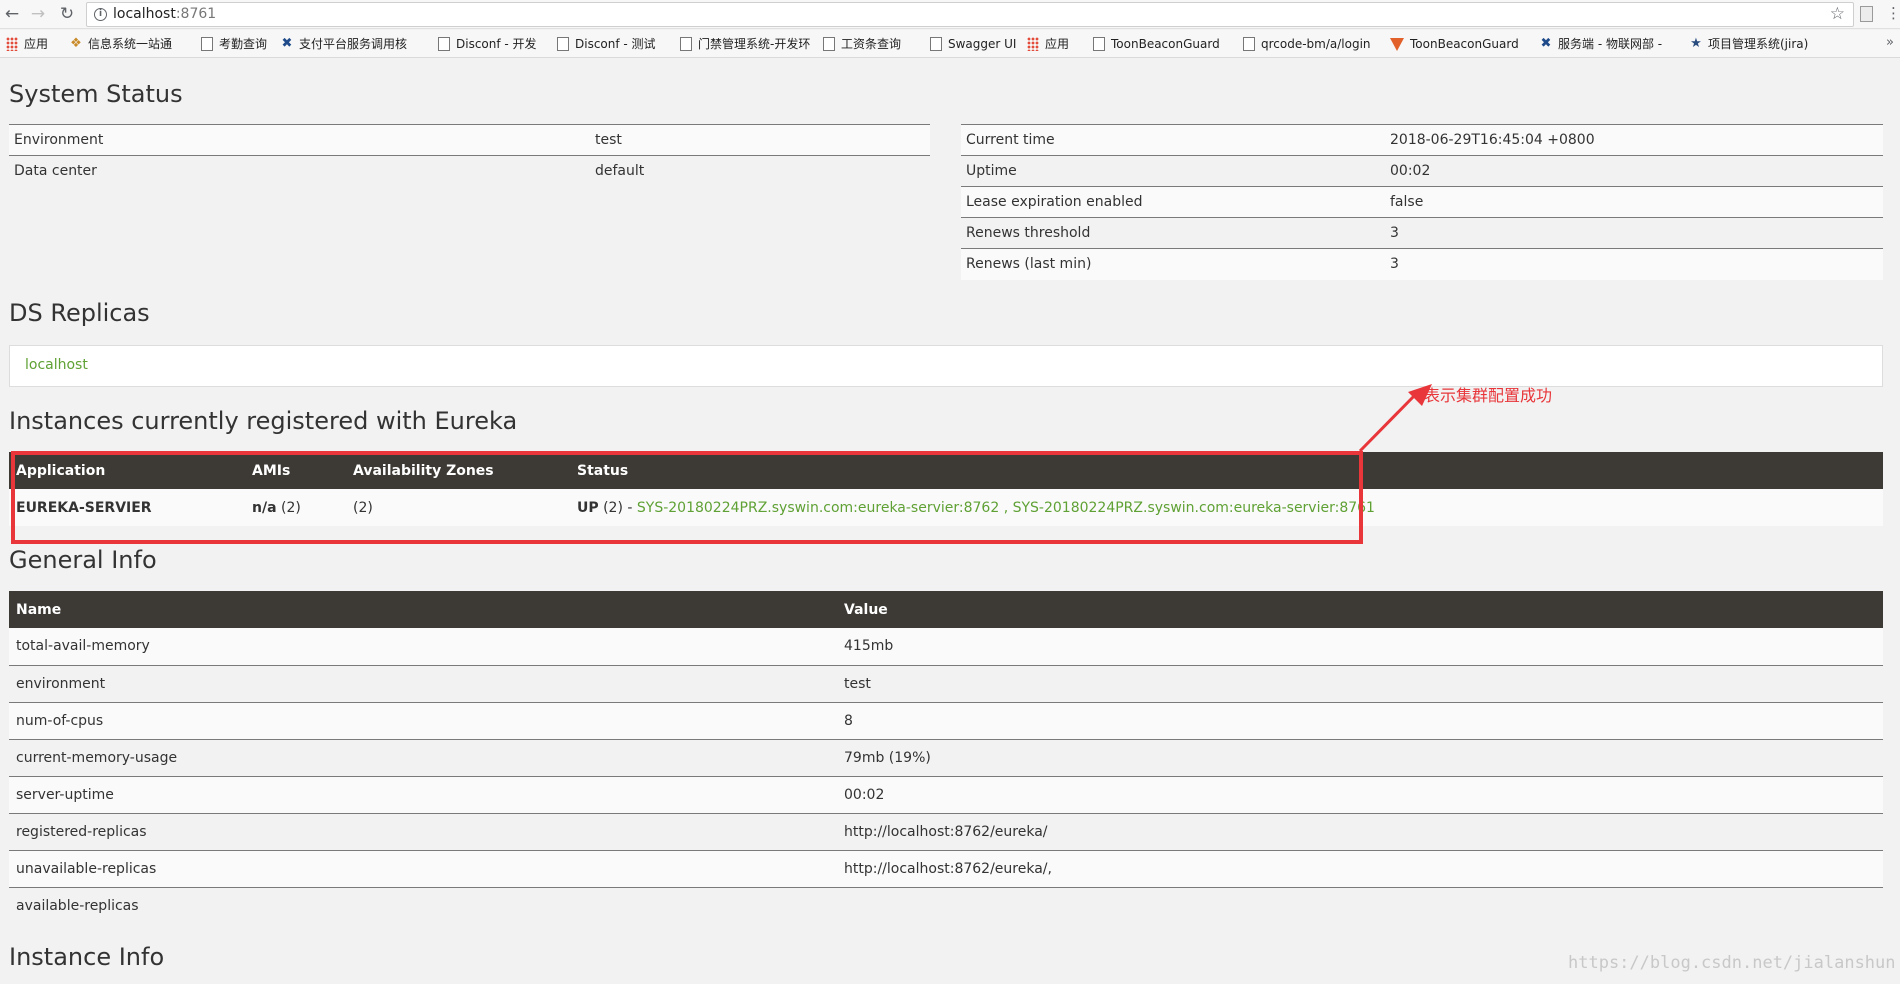 Image resolution: width=1900 pixels, height=984 pixels. I want to click on bookmark-star-icon: ☆, so click(1837, 14).